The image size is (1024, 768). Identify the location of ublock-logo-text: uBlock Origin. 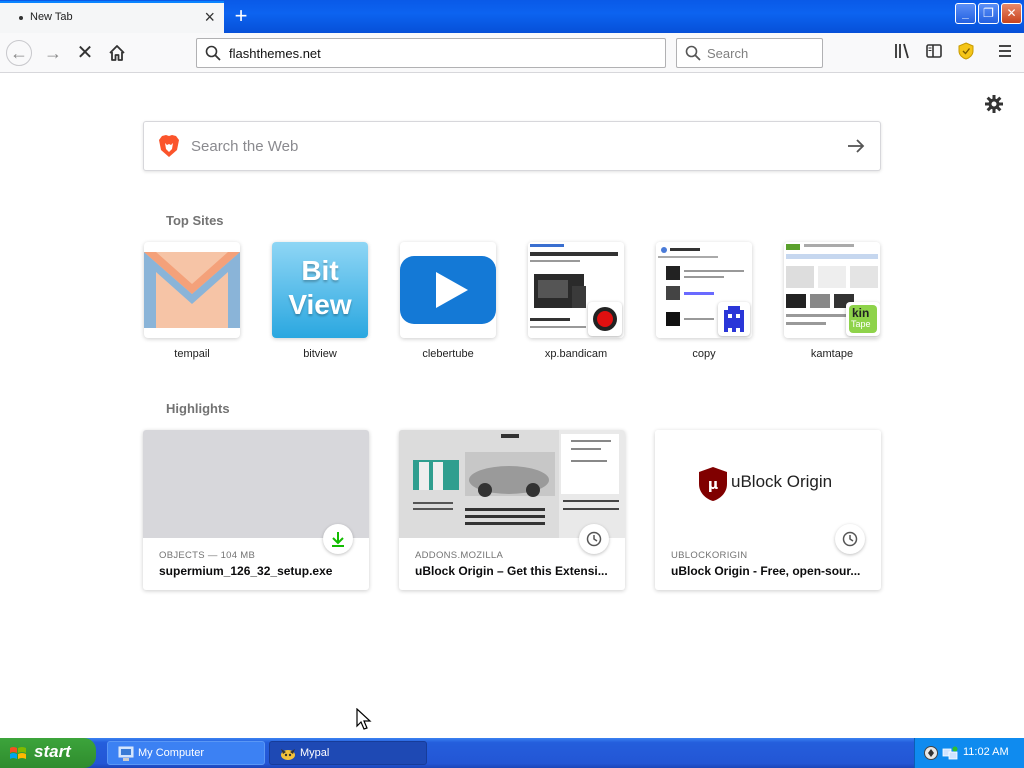
(782, 481).